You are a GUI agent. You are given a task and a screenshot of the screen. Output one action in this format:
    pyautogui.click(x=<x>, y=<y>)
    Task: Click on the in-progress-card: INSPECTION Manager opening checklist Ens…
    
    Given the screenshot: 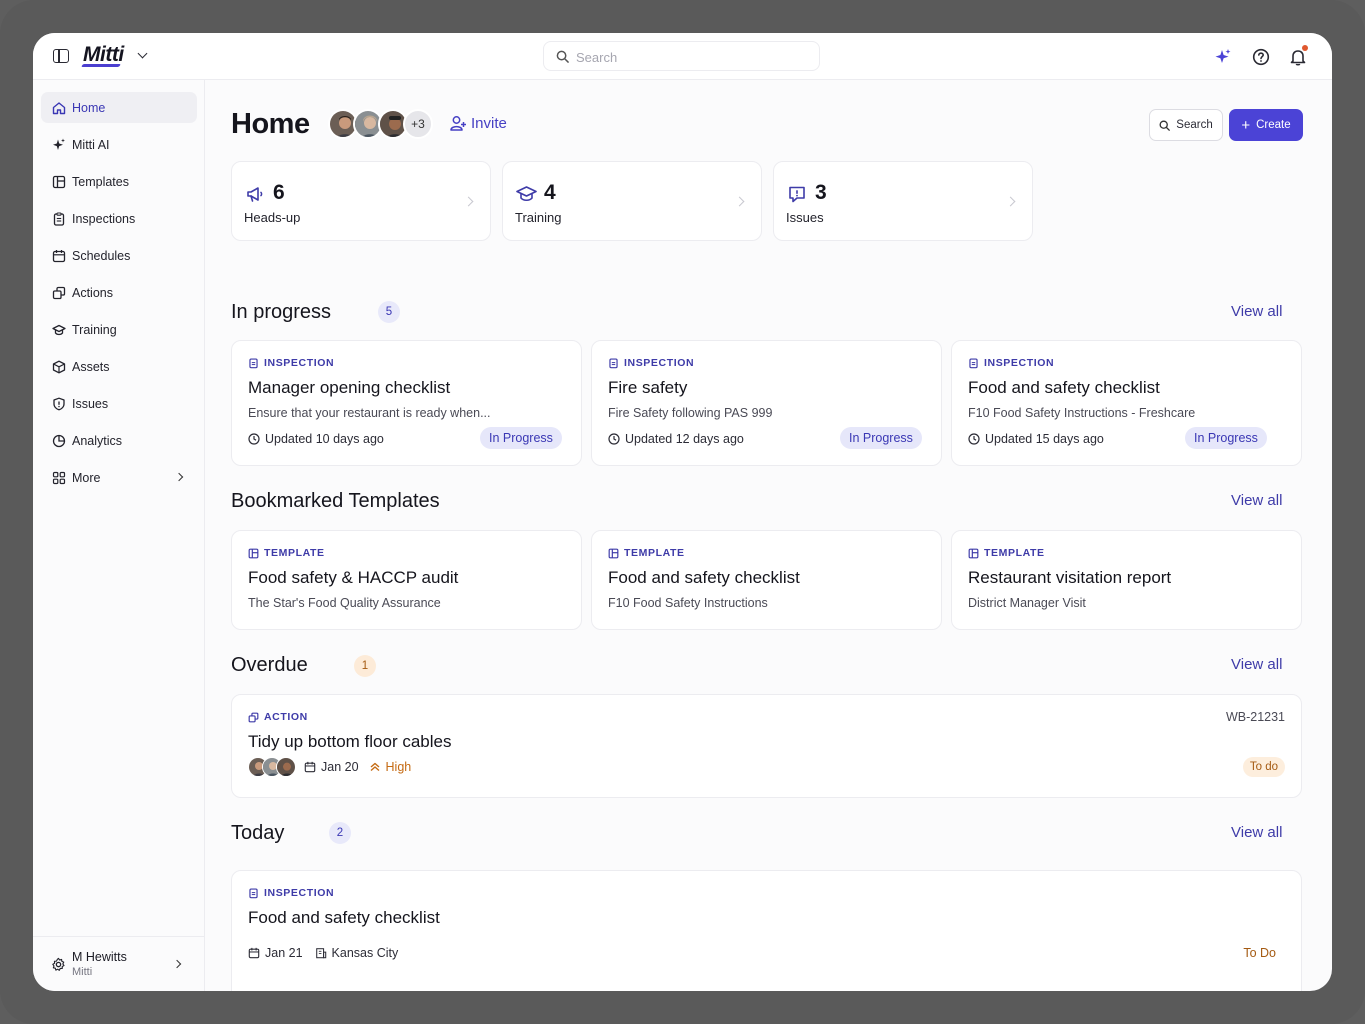 What is the action you would take?
    pyautogui.click(x=406, y=403)
    